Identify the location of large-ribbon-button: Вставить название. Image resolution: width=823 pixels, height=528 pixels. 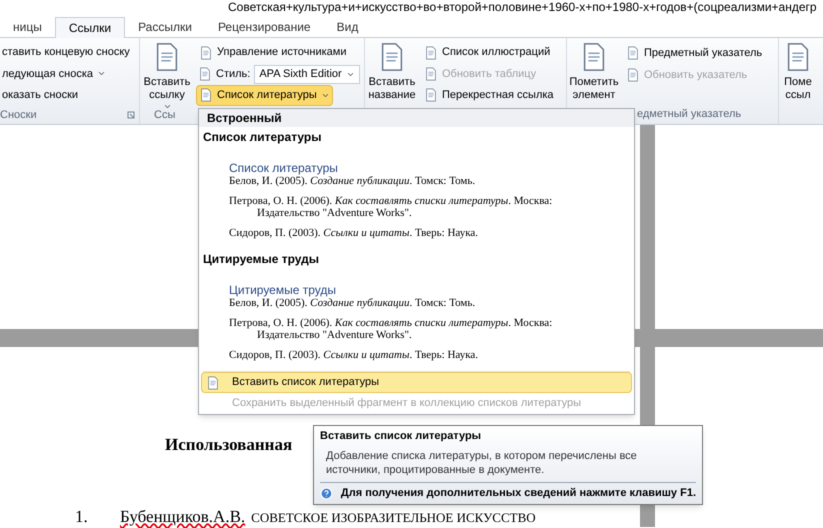
(392, 74).